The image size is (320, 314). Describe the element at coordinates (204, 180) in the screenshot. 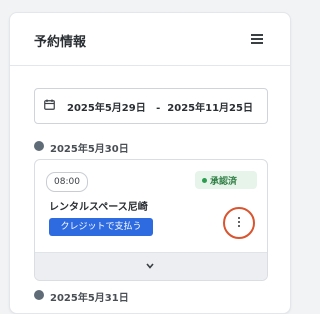

I see `status-dot` at that location.